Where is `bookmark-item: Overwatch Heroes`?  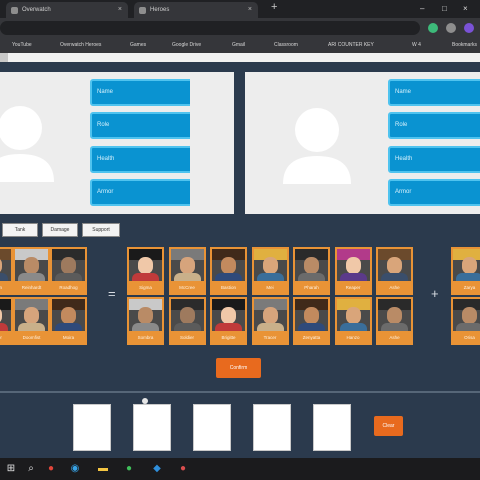 bookmark-item: Overwatch Heroes is located at coordinates (76, 45).